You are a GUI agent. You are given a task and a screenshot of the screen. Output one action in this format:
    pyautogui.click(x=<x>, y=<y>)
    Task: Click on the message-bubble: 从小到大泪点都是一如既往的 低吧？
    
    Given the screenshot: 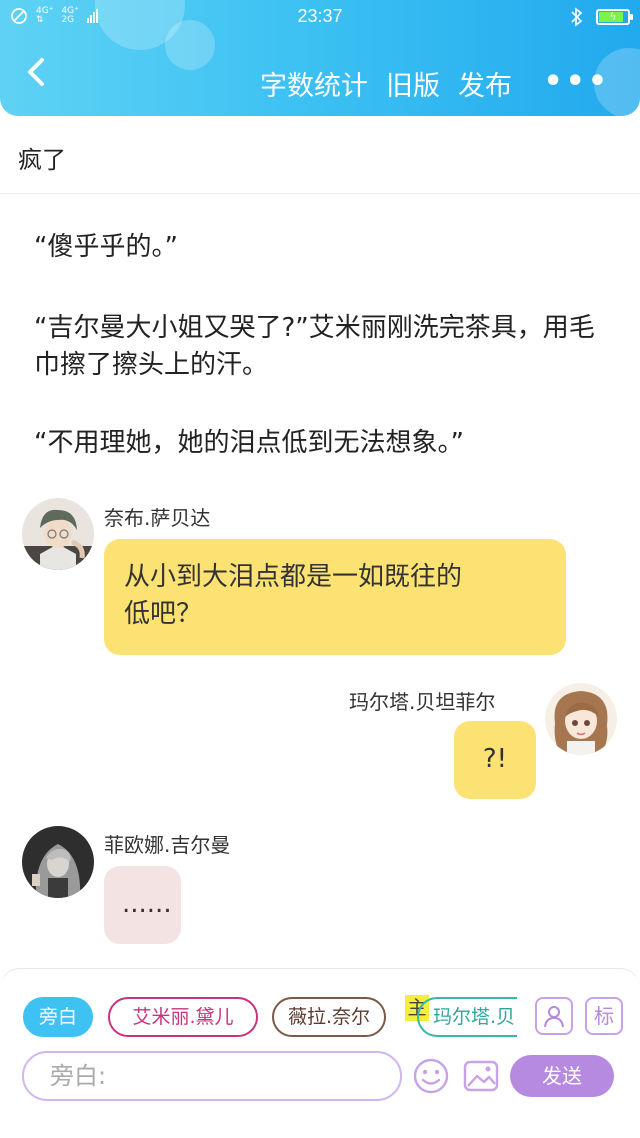 What is the action you would take?
    pyautogui.click(x=335, y=597)
    